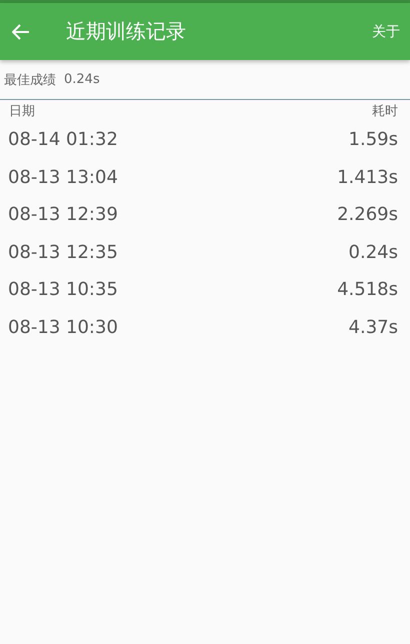 The image size is (410, 644). I want to click on duration-cell: 0.24s, so click(373, 252).